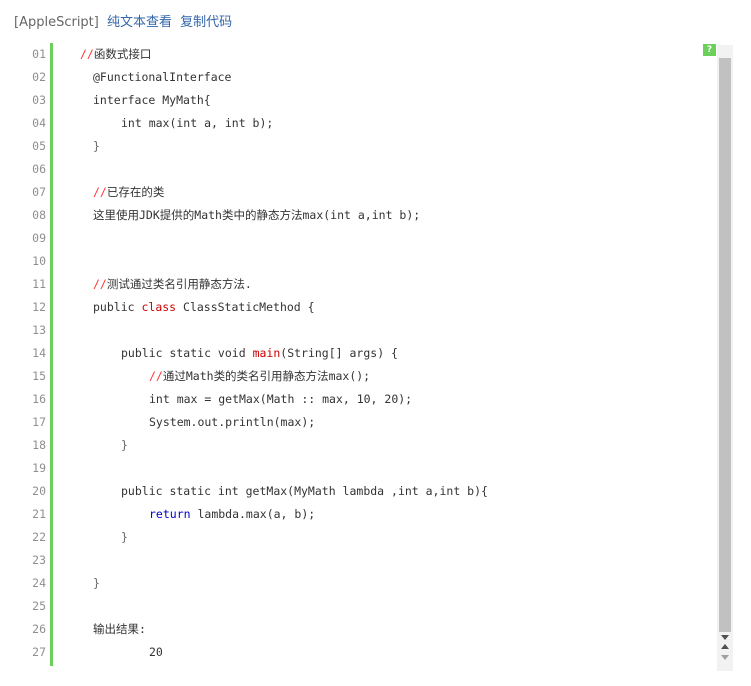 The image size is (751, 686). What do you see at coordinates (245, 307) in the screenshot?
I see `code-token: ClassStaticMethod {` at bounding box center [245, 307].